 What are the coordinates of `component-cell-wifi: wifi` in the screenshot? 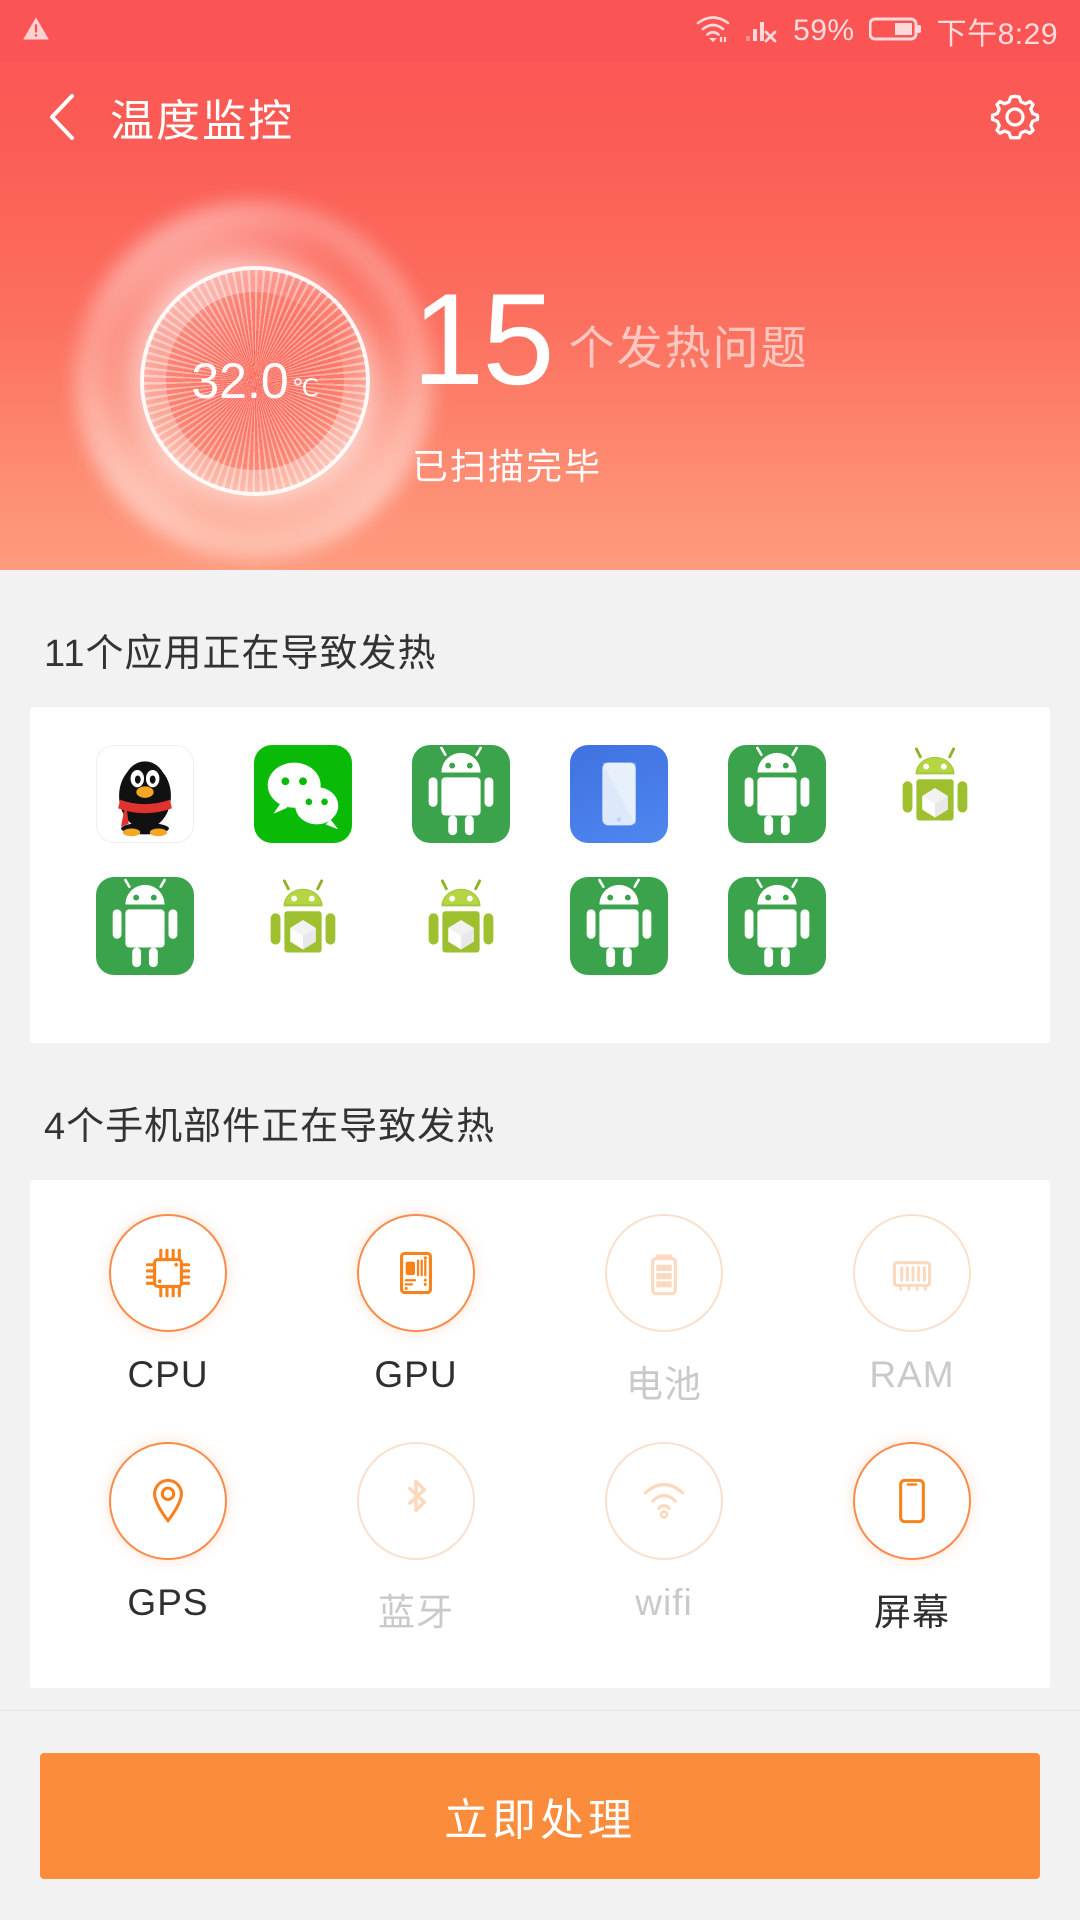 It's located at (664, 1539).